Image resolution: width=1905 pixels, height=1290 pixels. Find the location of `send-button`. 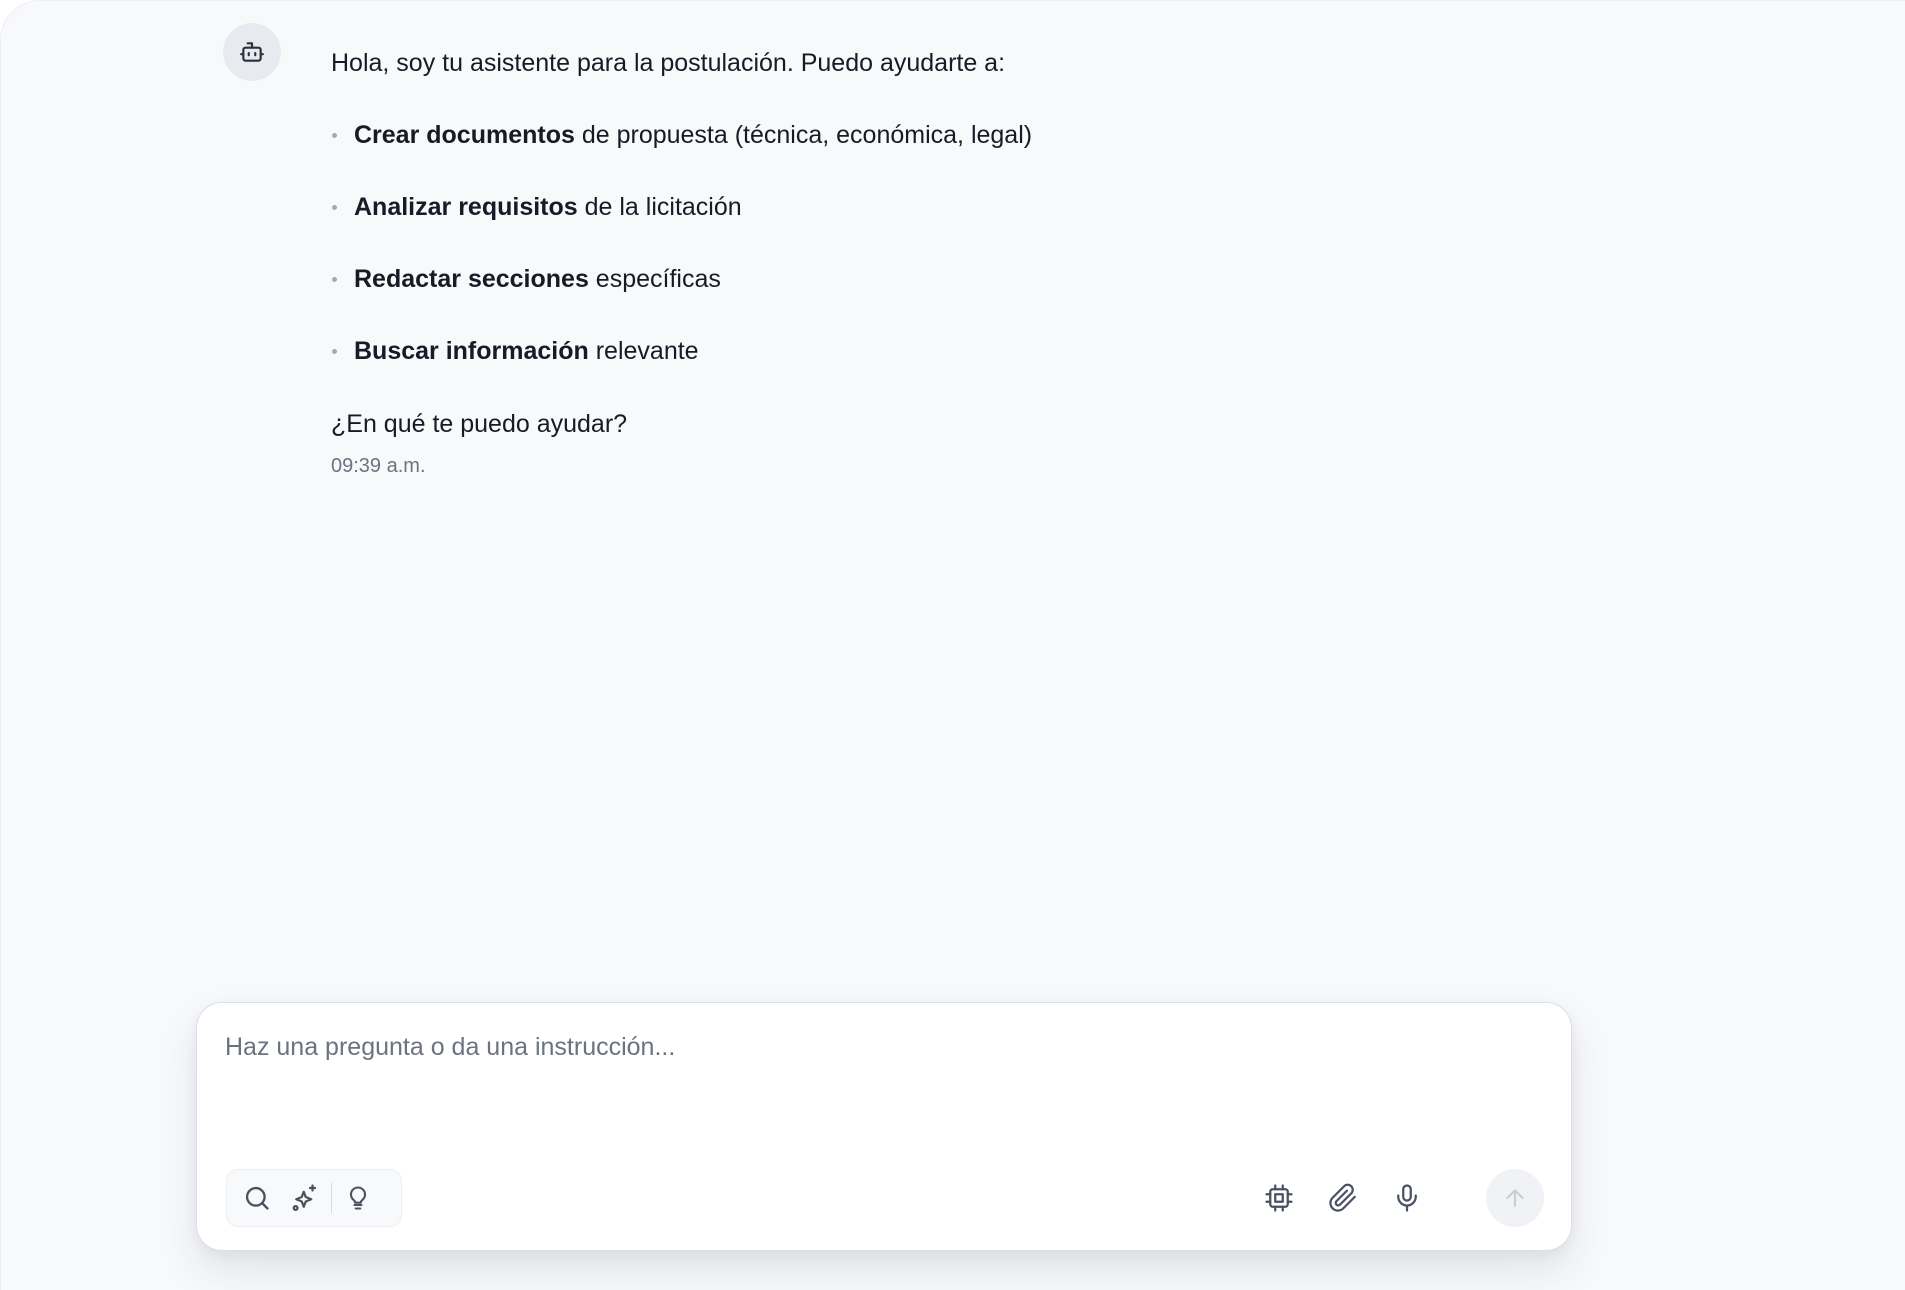

send-button is located at coordinates (1515, 1198).